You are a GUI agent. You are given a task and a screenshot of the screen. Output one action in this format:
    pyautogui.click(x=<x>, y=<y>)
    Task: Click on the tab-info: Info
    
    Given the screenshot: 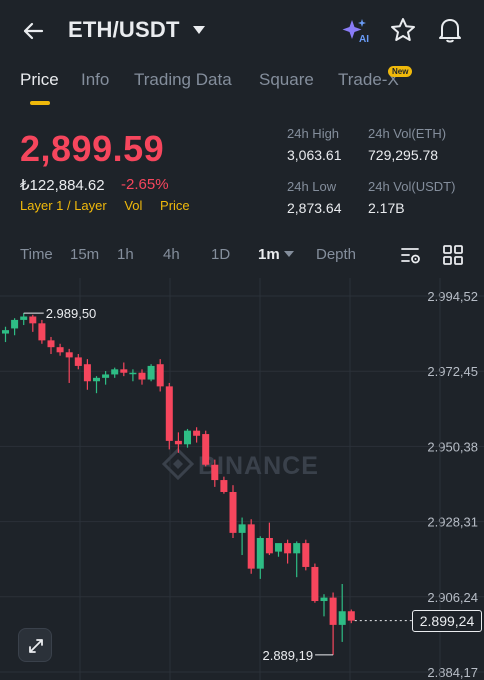 What is the action you would take?
    pyautogui.click(x=95, y=80)
    